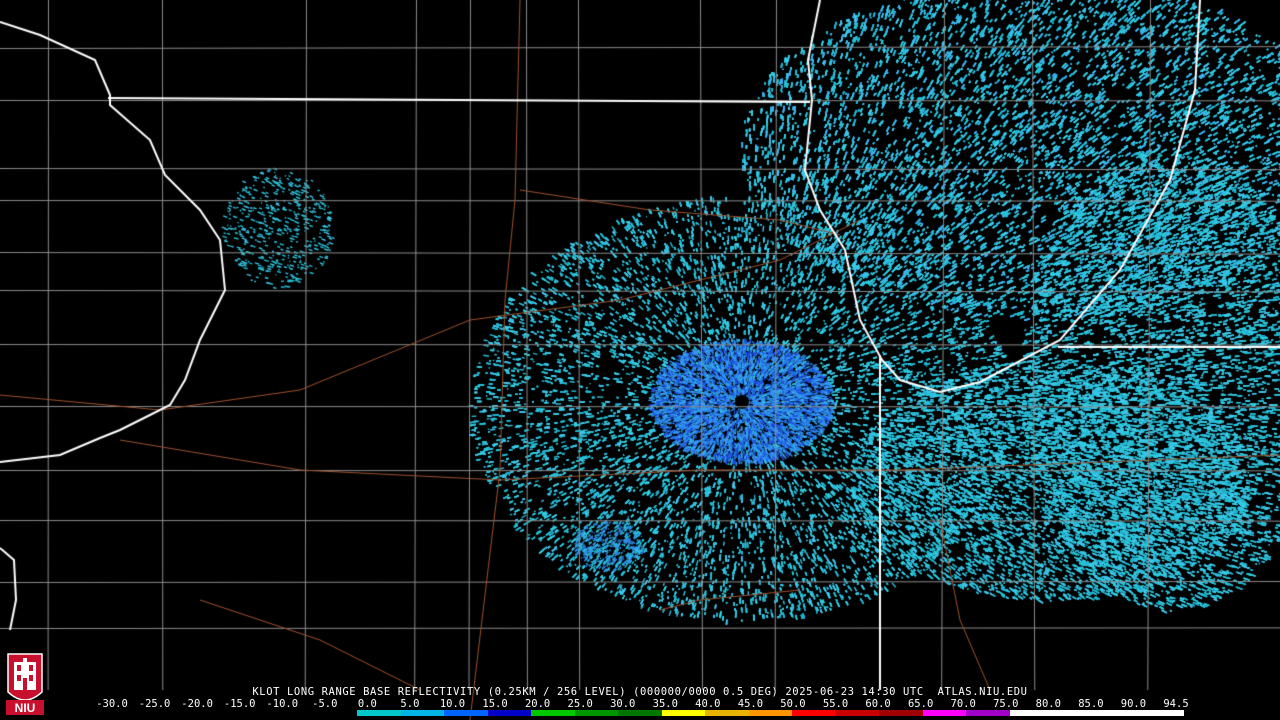 The width and height of the screenshot is (1280, 720). What do you see at coordinates (282, 704) in the screenshot?
I see `legend-tick-label: -10.0` at bounding box center [282, 704].